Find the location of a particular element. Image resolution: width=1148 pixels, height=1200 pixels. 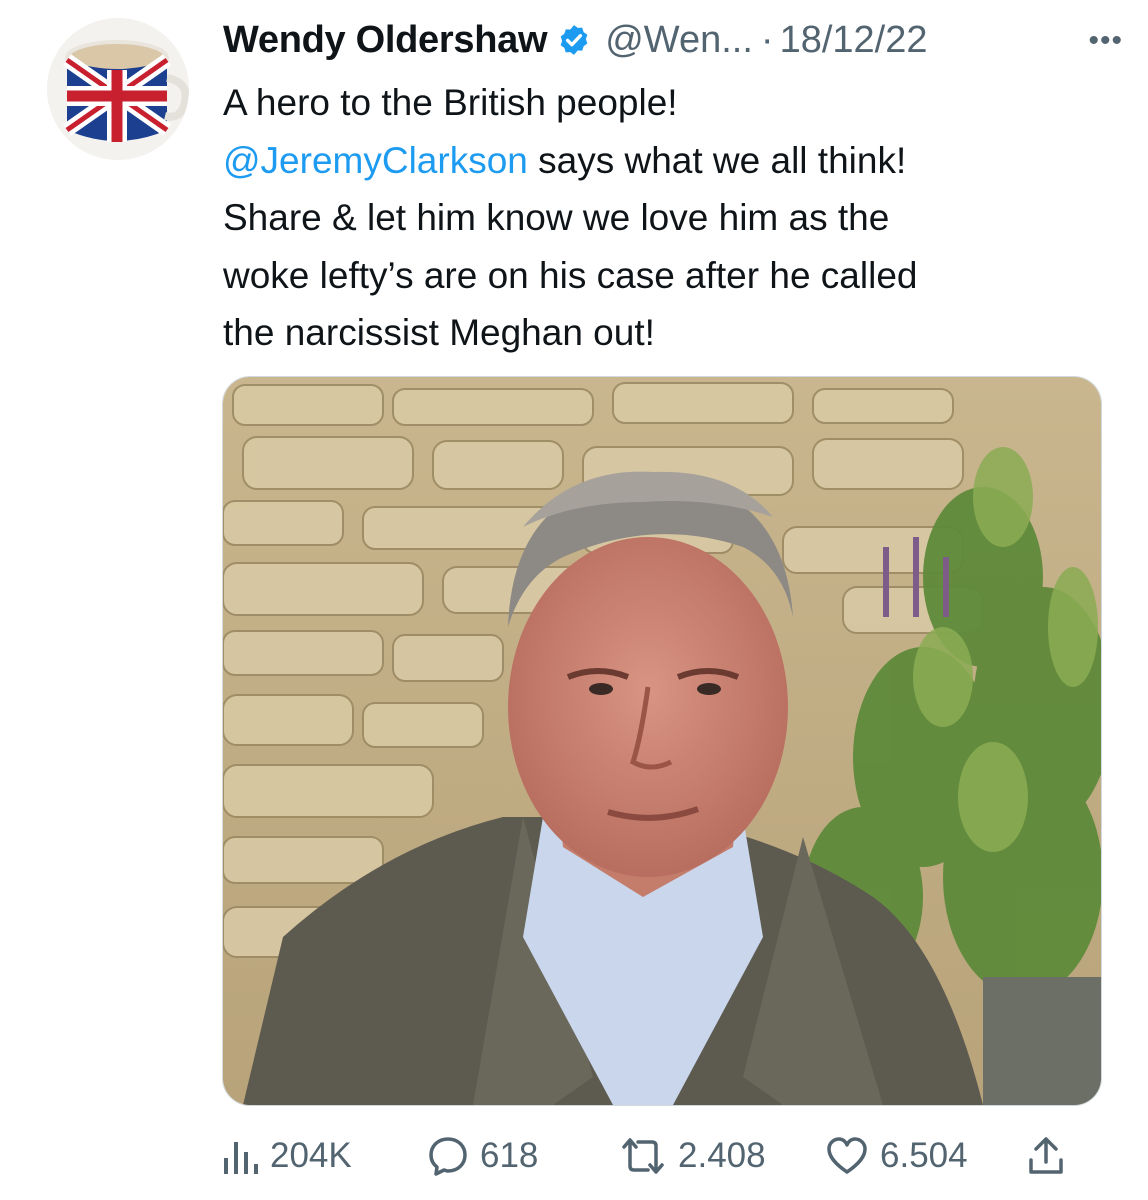

reply-count: 618 is located at coordinates (509, 1155).